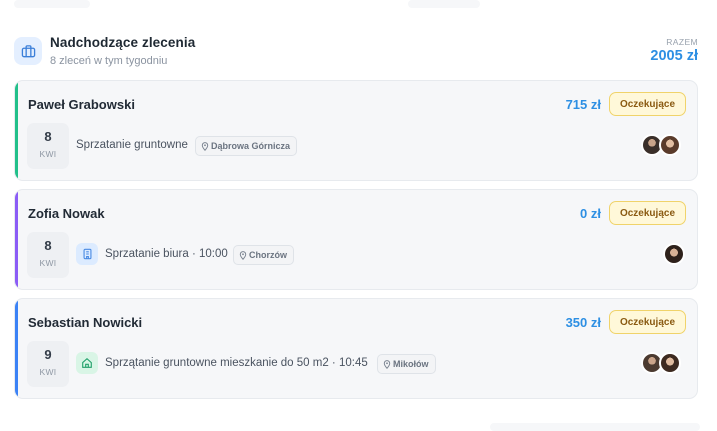 This screenshot has height=431, width=717. Describe the element at coordinates (48, 364) in the screenshot. I see `date-tile: 9 KWI` at that location.